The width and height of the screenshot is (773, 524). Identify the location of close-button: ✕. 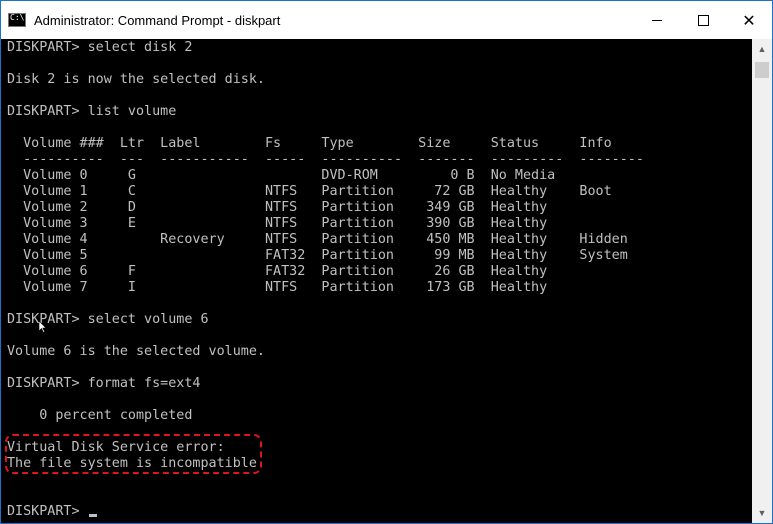
(749, 20).